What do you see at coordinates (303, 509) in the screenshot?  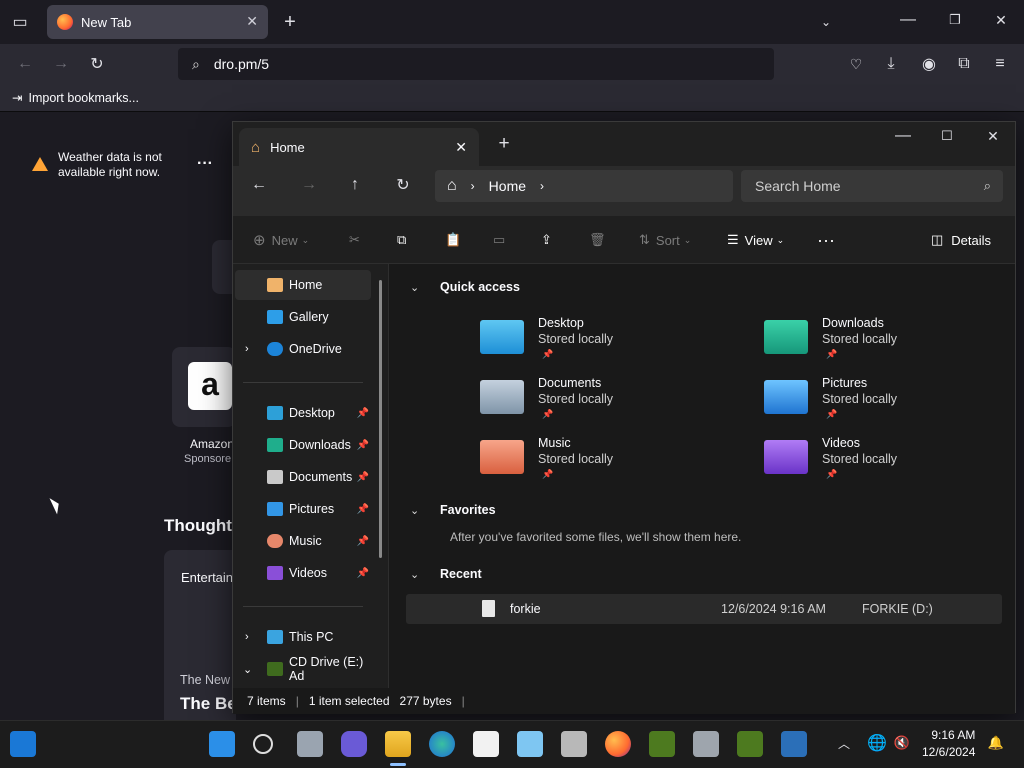 I see `nav-item-pictures: Pictures 📌` at bounding box center [303, 509].